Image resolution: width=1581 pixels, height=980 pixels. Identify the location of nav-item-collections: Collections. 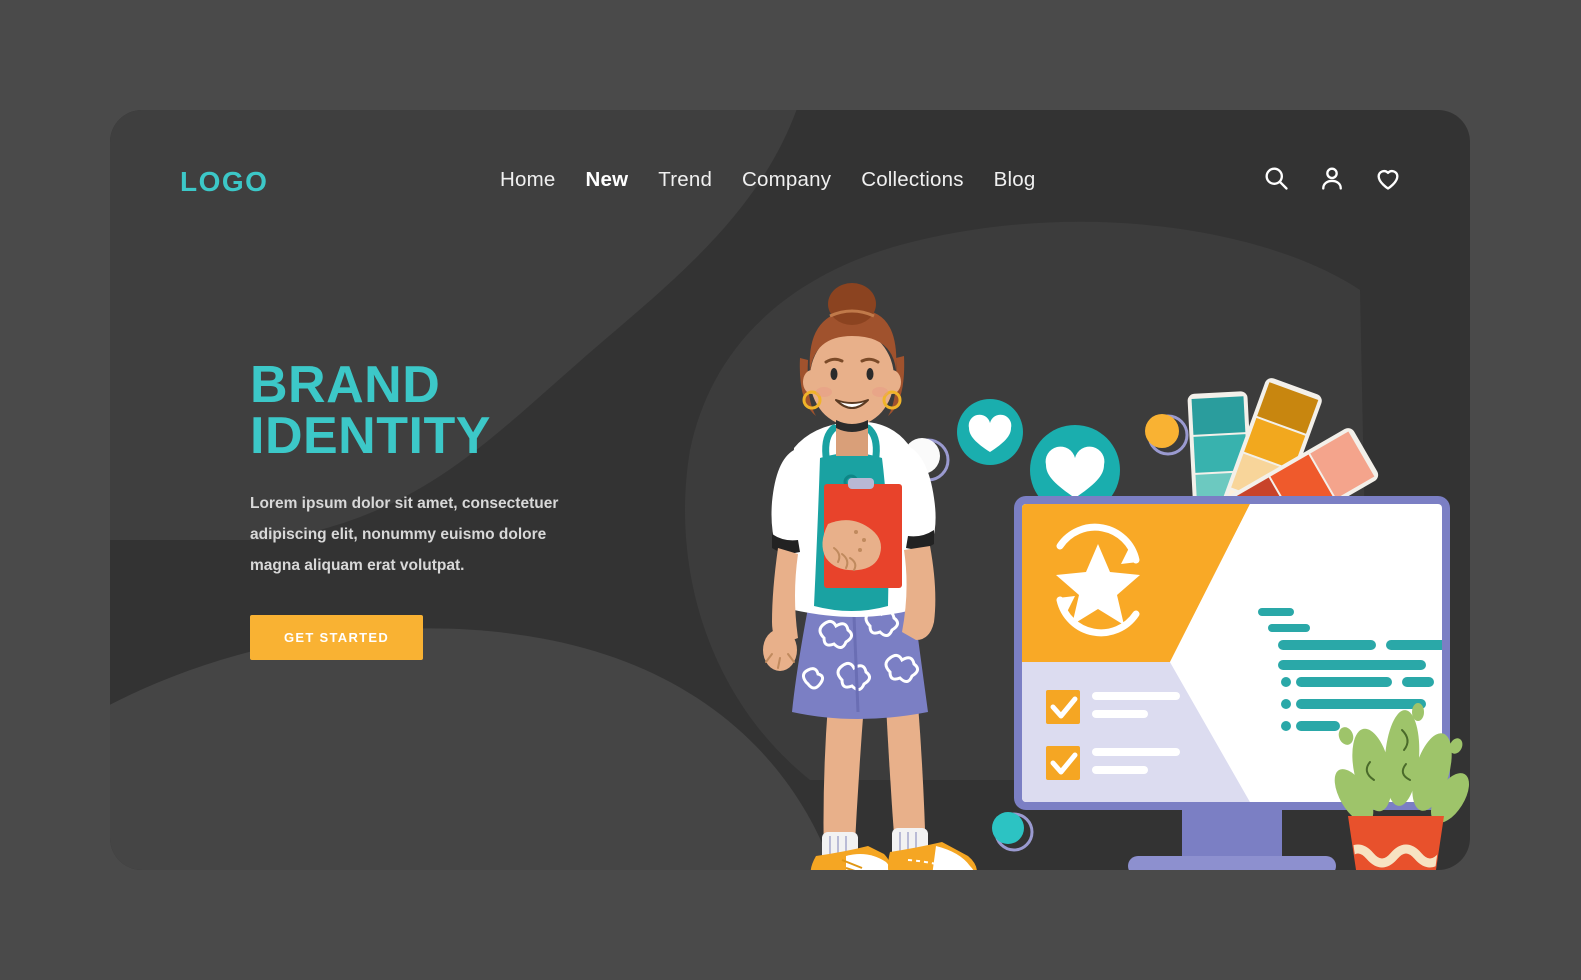
(912, 180).